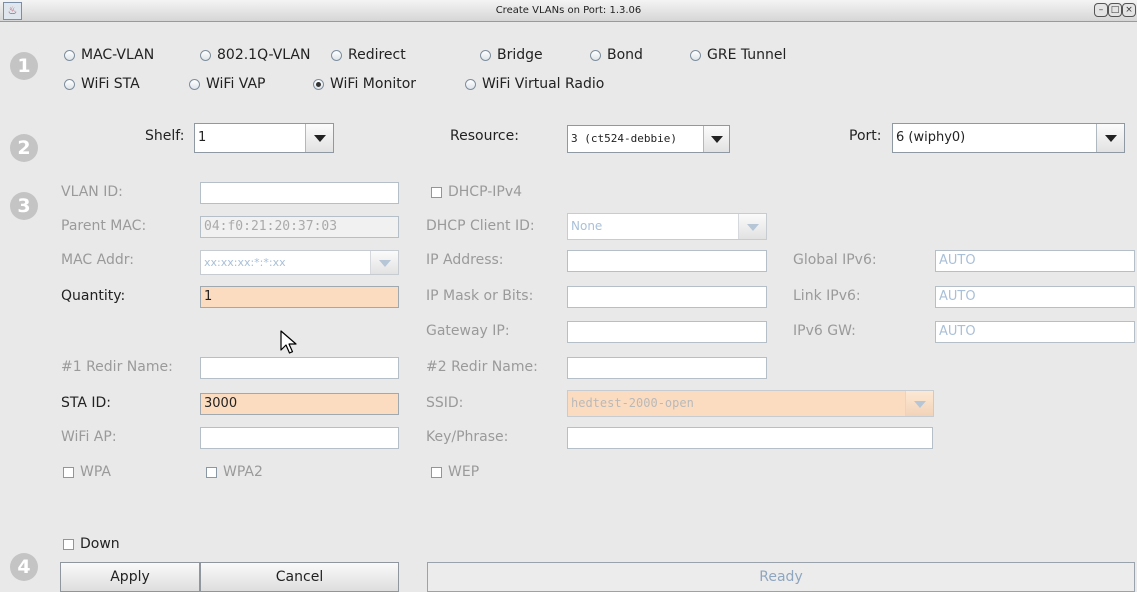 Image resolution: width=1137 pixels, height=592 pixels. Describe the element at coordinates (568, 10) in the screenshot. I see `window-title: Create VLANs on Port: 1.3.06` at that location.